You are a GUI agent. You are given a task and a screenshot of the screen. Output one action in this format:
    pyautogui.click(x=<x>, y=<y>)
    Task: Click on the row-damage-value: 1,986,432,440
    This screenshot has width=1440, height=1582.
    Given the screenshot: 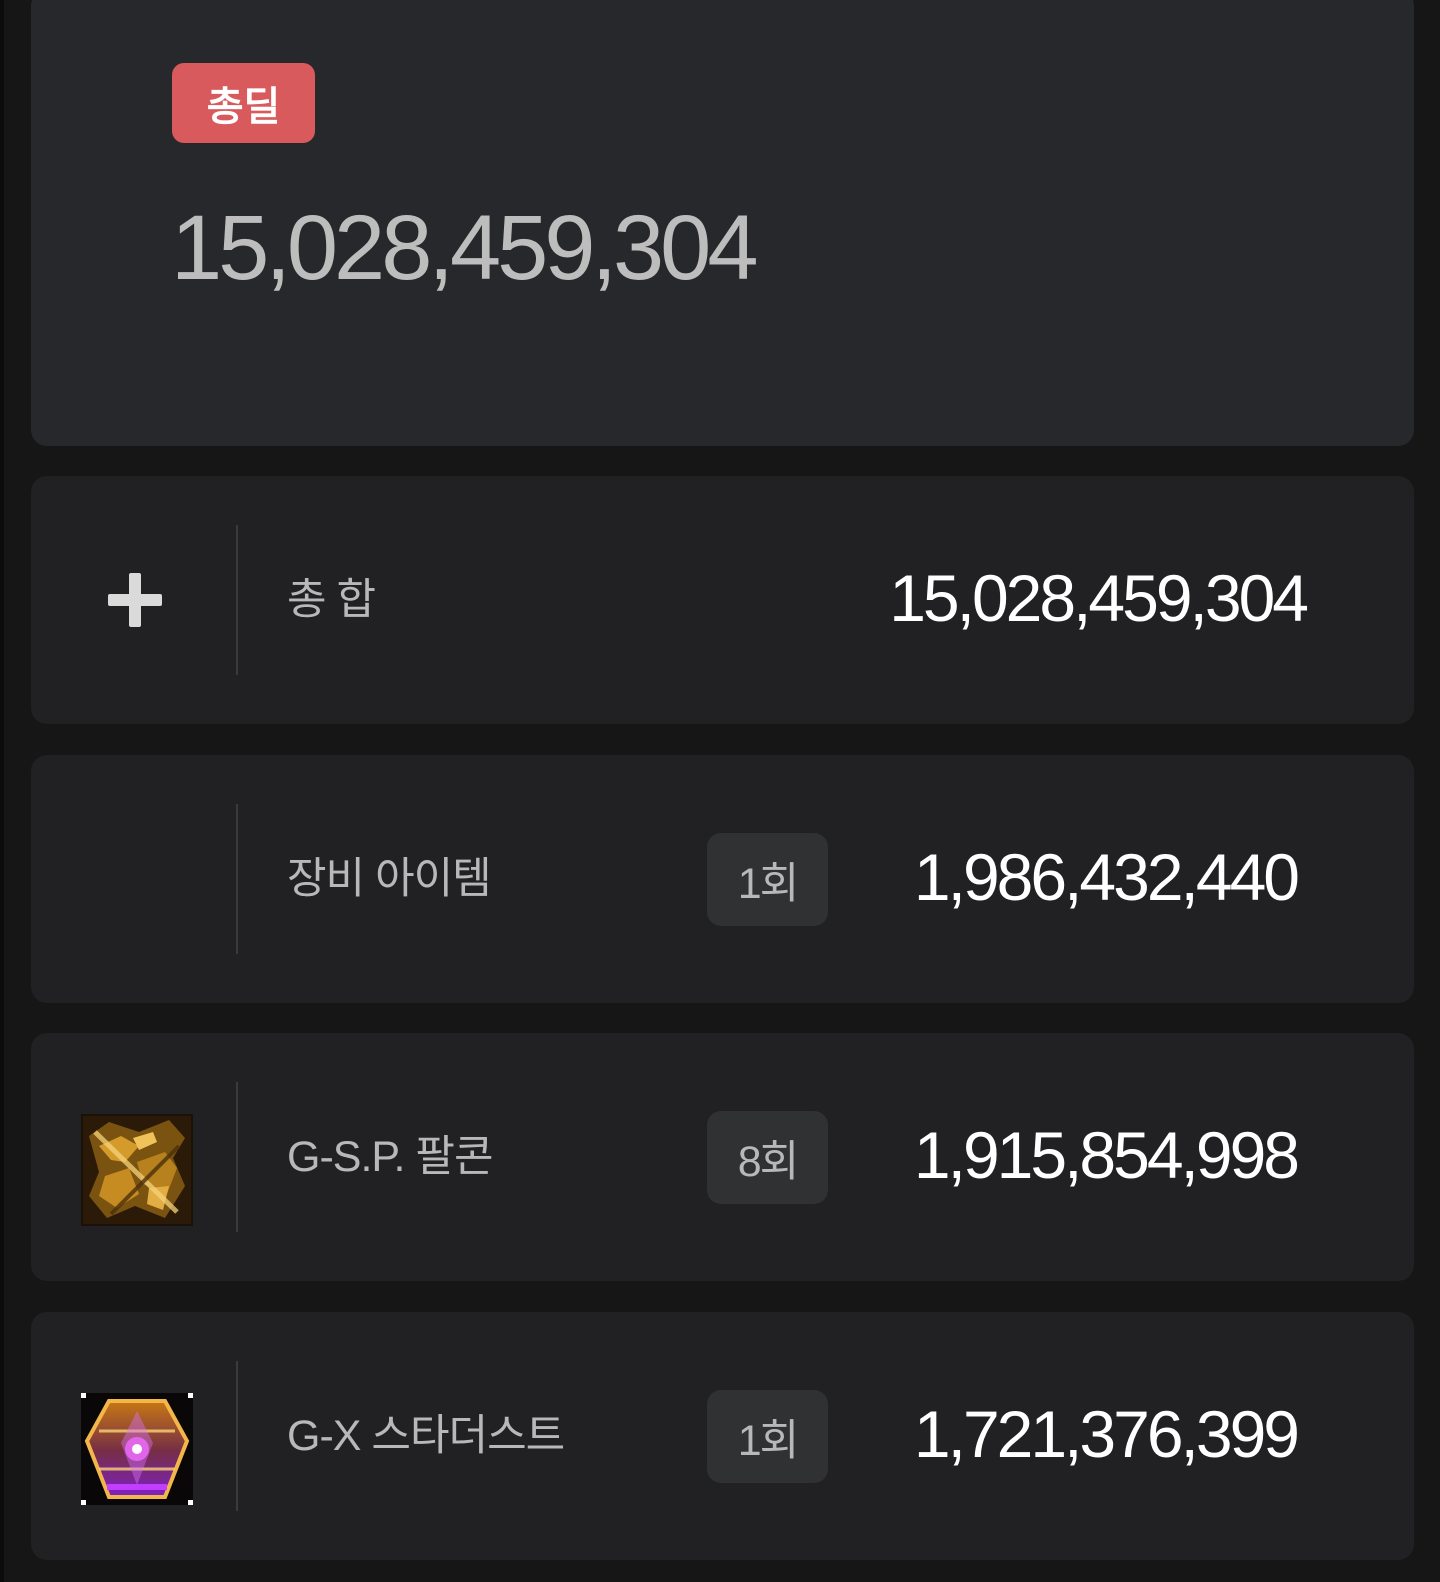 What is the action you would take?
    pyautogui.click(x=1106, y=877)
    